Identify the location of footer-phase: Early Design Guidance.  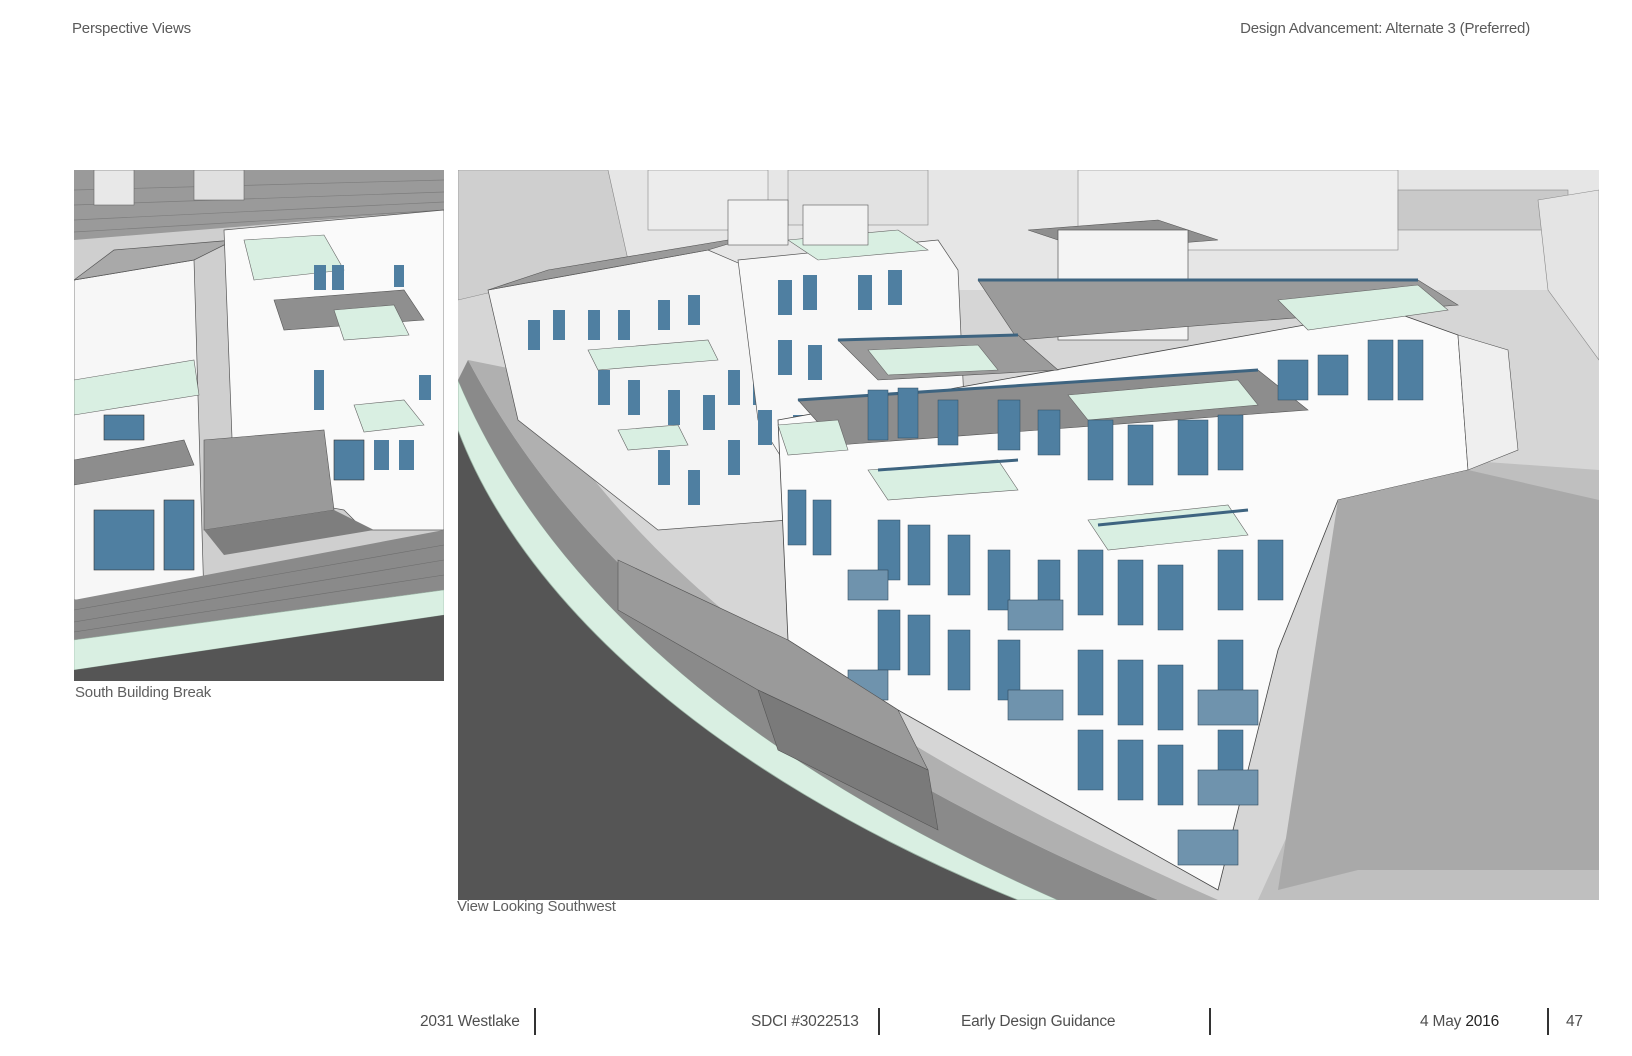
(1038, 1021).